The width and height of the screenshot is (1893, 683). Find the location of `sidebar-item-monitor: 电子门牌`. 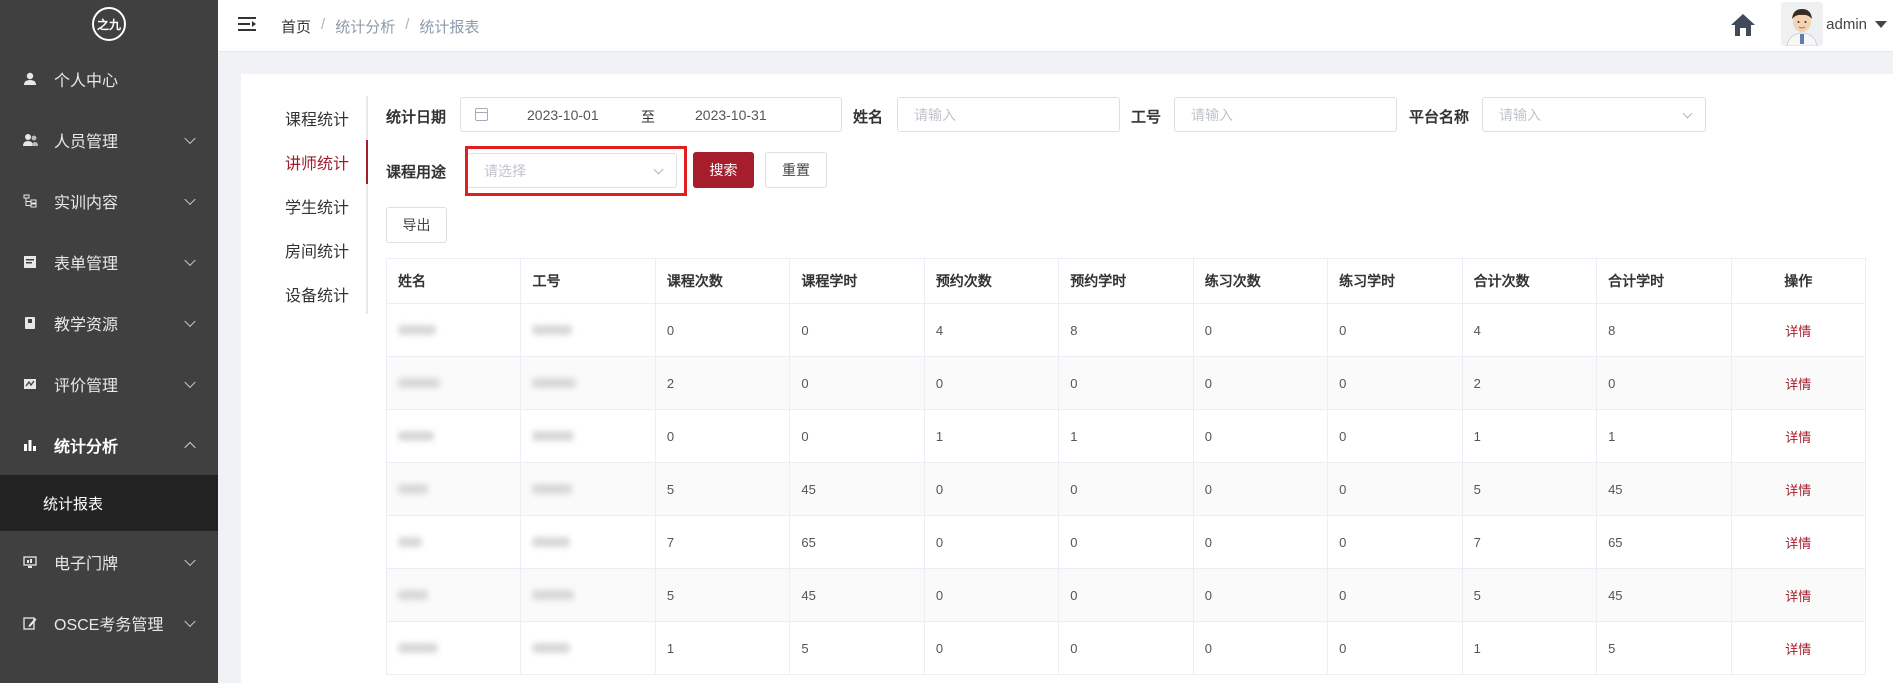

sidebar-item-monitor: 电子门牌 is located at coordinates (109, 561).